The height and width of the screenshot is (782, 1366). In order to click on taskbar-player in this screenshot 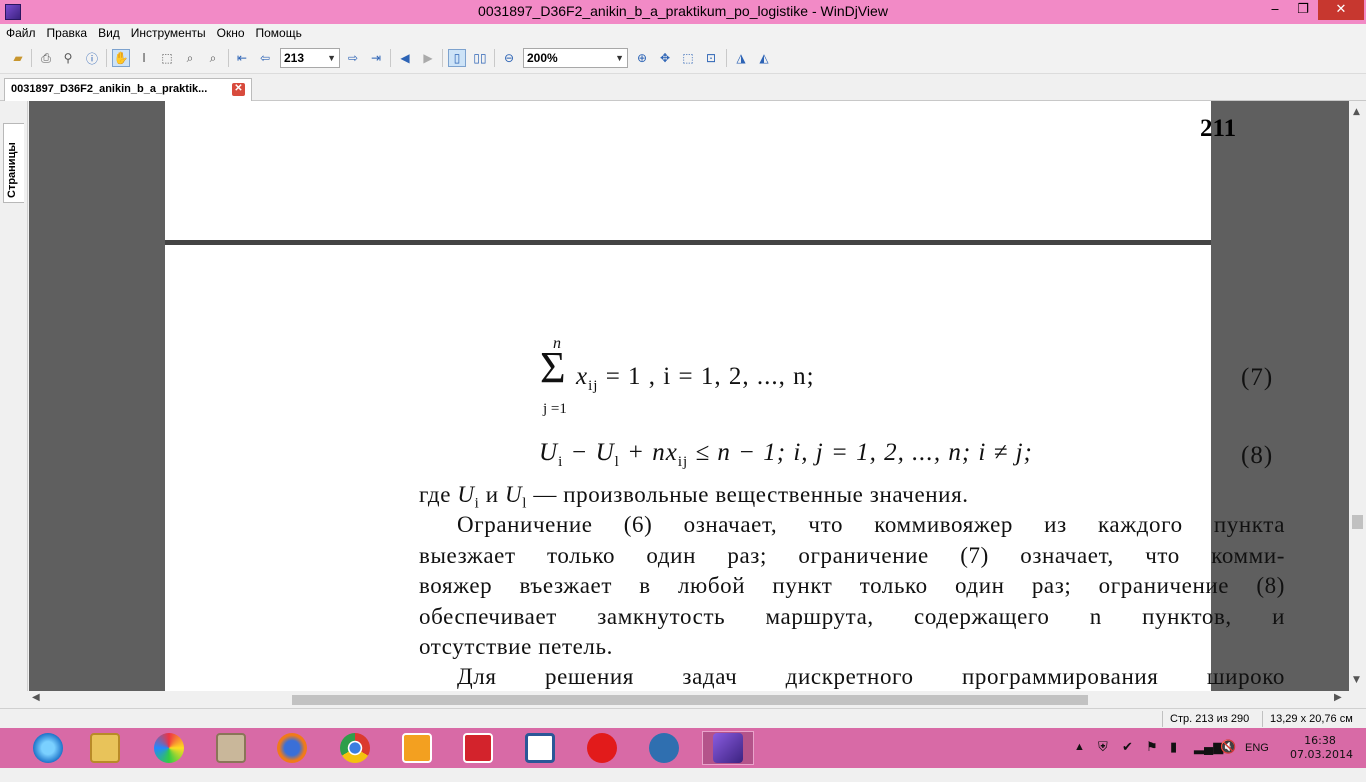, I will do `click(417, 748)`.